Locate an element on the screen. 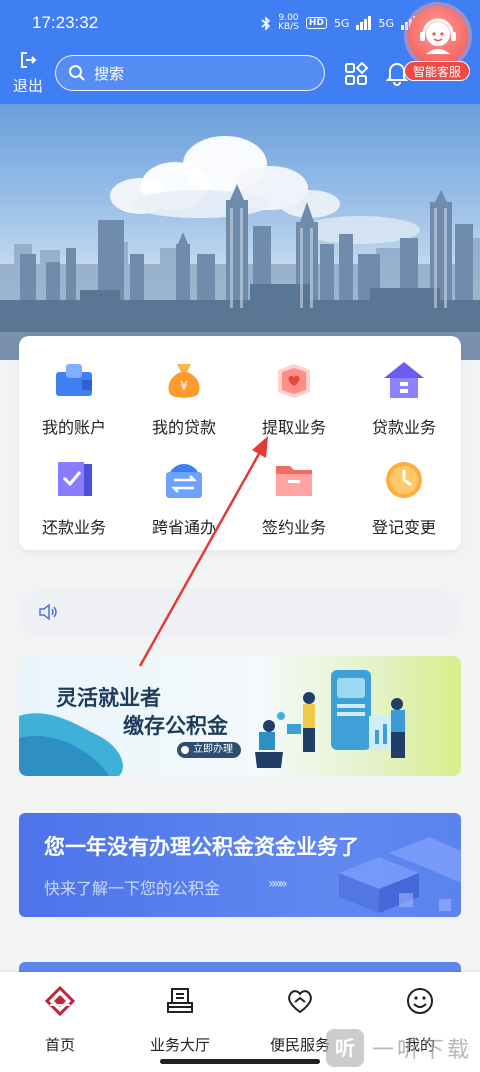 Image resolution: width=480 pixels, height=1072 pixels. service-withdraw: 提取业务 is located at coordinates (294, 398).